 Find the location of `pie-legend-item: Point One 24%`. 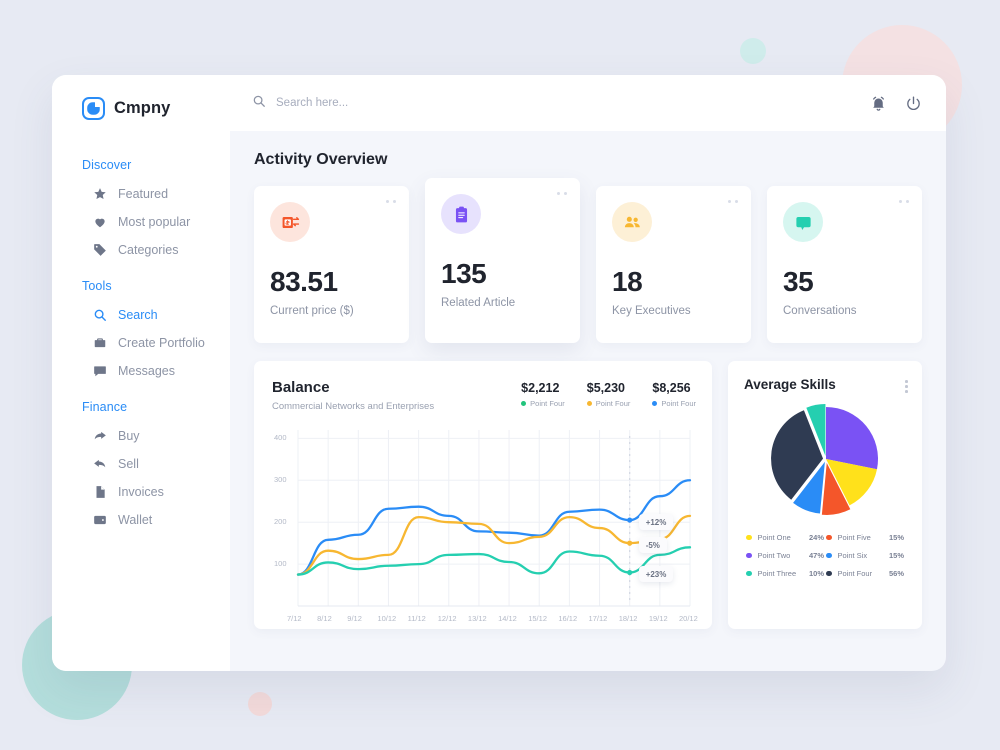

pie-legend-item: Point One 24% is located at coordinates (786, 537).